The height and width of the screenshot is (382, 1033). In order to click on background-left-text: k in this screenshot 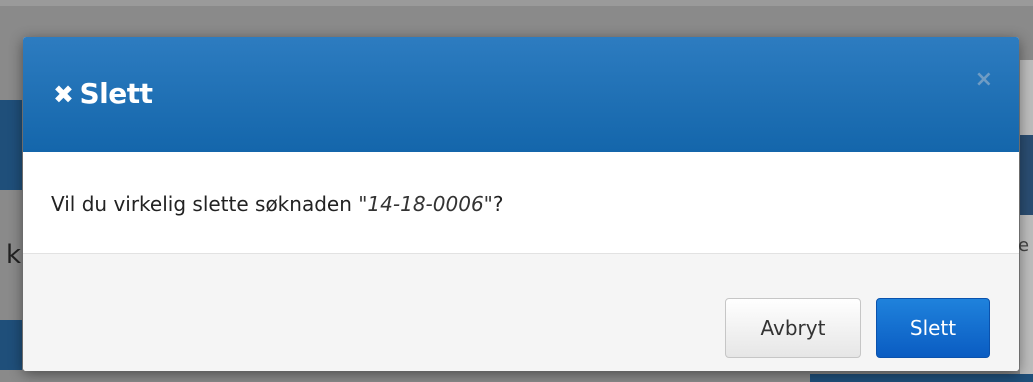, I will do `click(14, 255)`.